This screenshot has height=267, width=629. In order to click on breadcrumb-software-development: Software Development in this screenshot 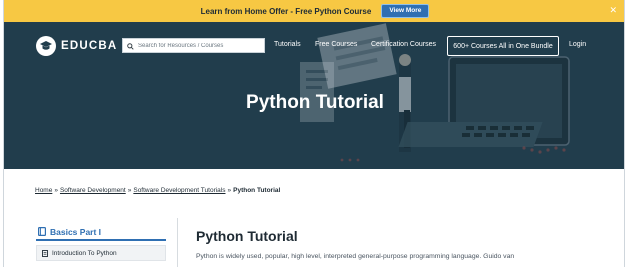, I will do `click(93, 190)`.